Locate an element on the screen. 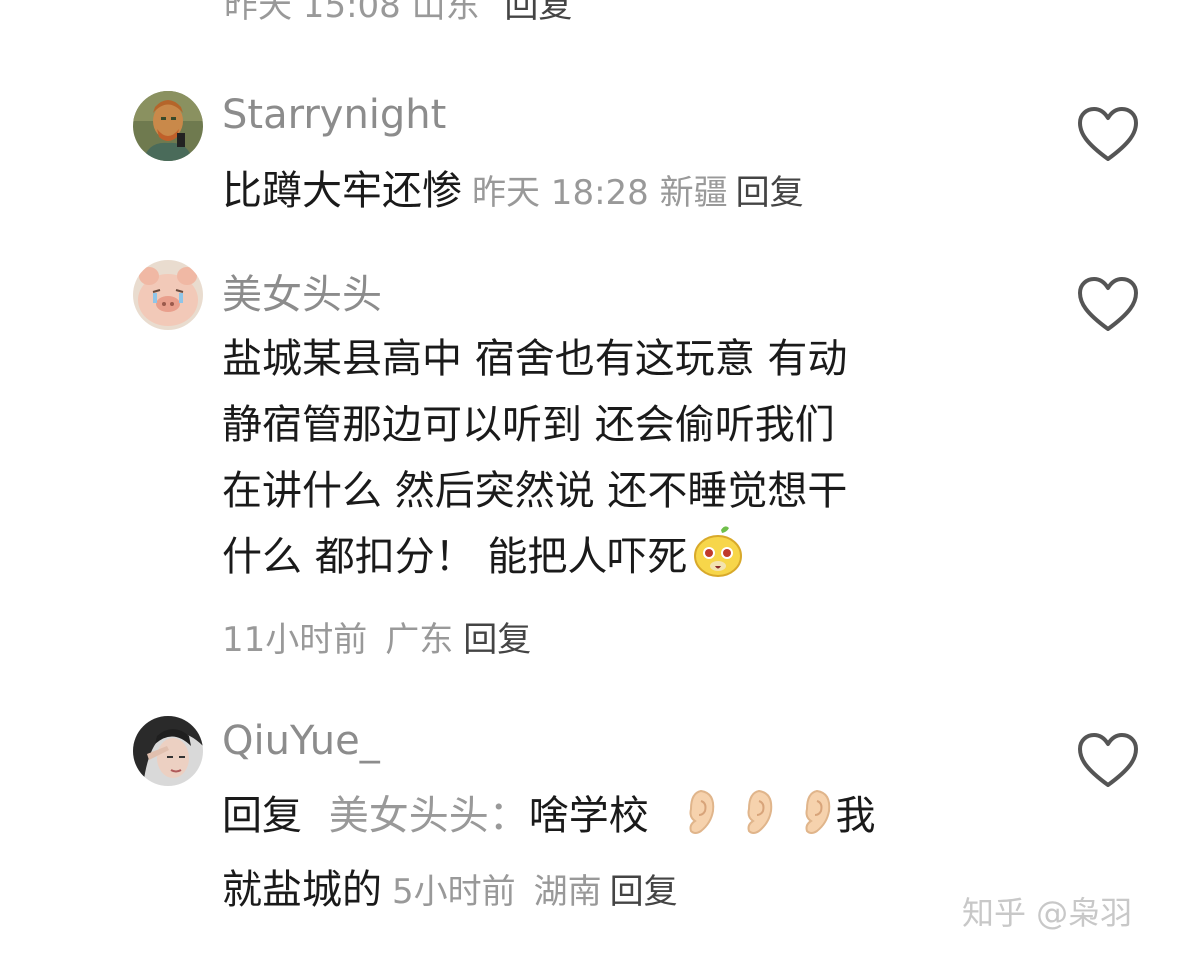  comment-text: 比蹲大牢还惨 is located at coordinates (342, 191).